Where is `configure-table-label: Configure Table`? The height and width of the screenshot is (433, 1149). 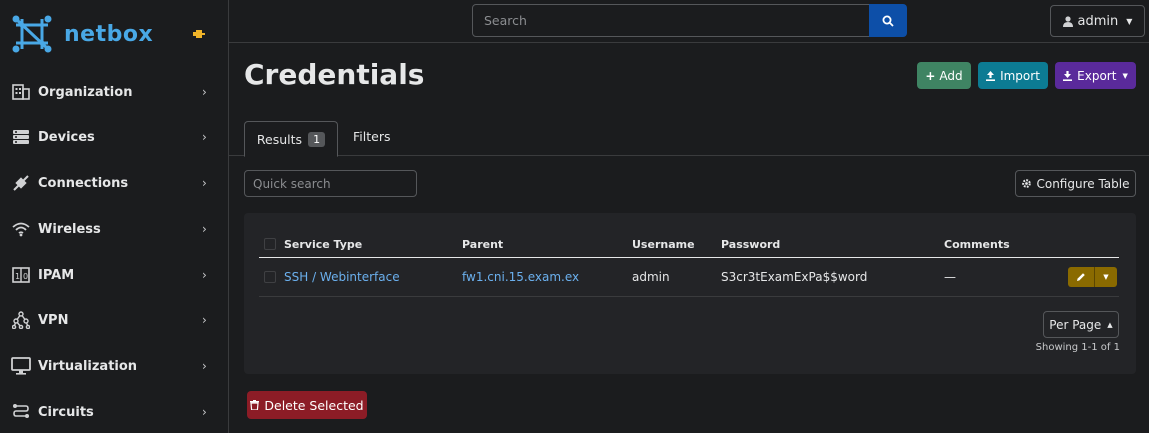 configure-table-label: Configure Table is located at coordinates (1083, 183).